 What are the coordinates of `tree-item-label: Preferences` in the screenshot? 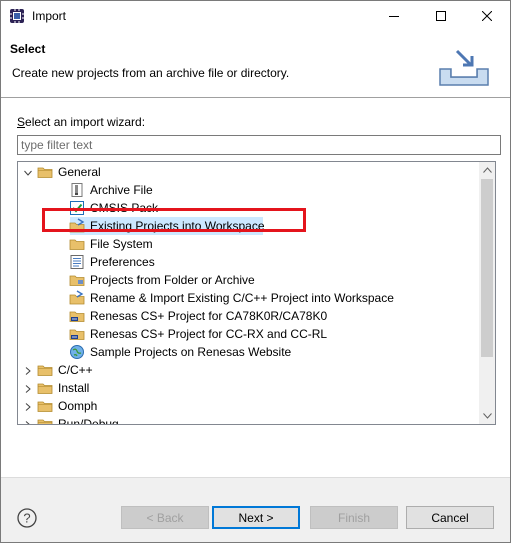 It's located at (122, 262).